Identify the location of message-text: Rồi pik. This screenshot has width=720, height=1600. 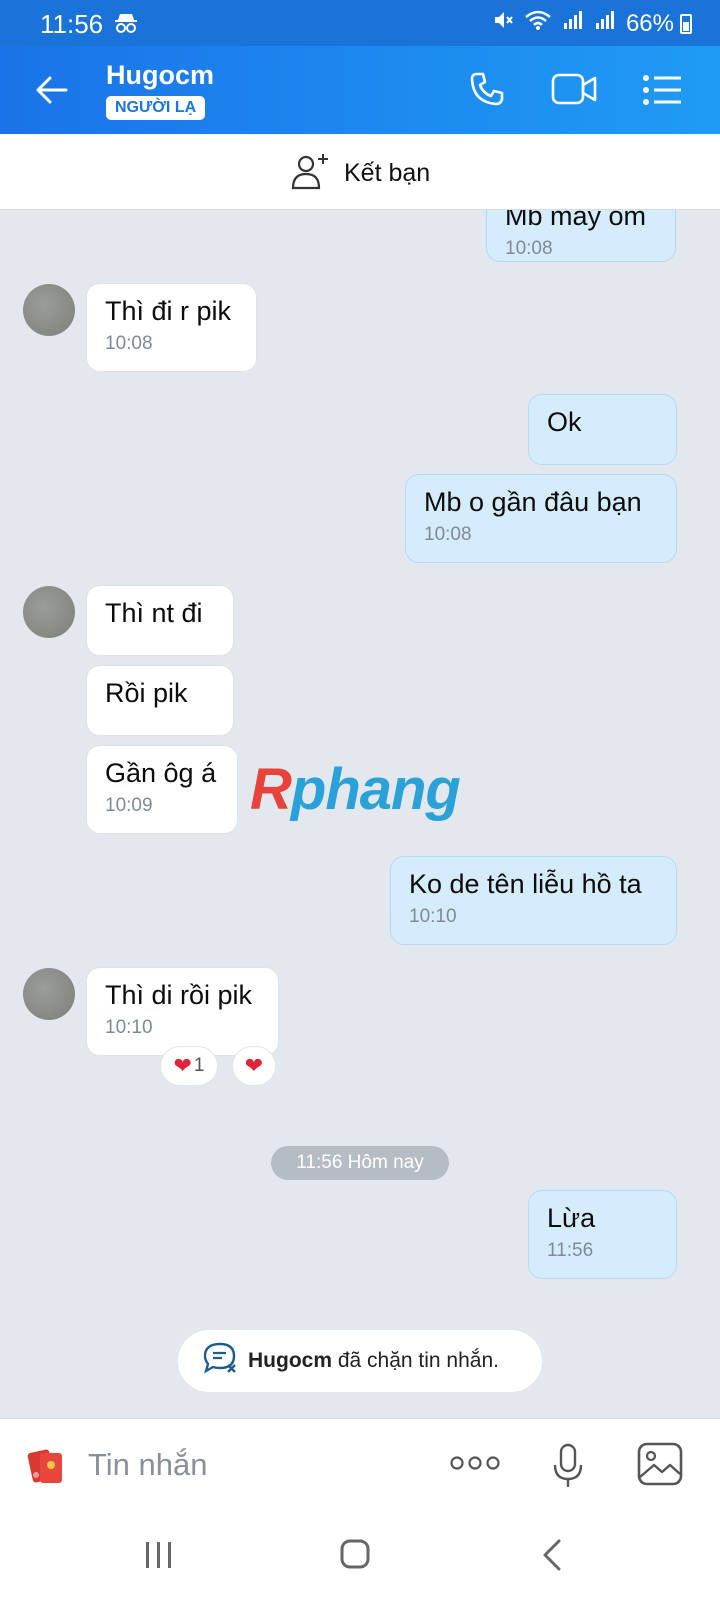
(146, 693).